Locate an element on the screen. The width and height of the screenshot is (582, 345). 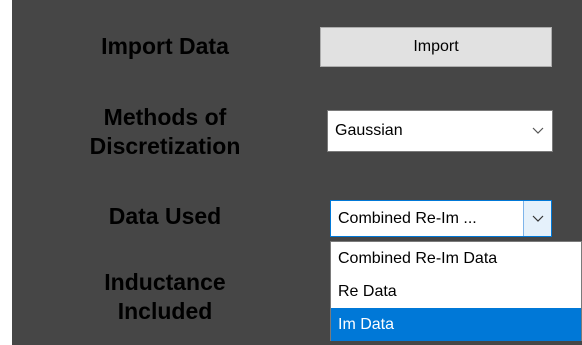
inductance-included-label: Inductance Included is located at coordinates (165, 296).